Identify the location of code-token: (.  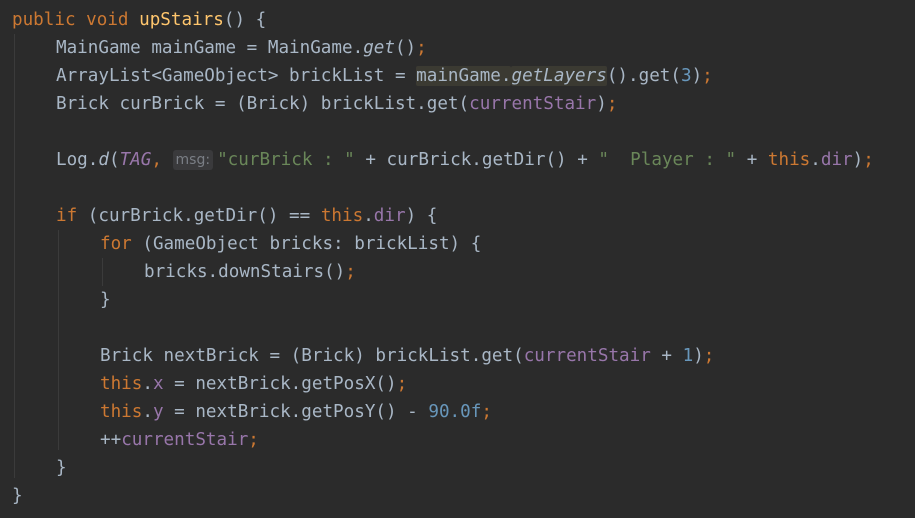
(114, 160).